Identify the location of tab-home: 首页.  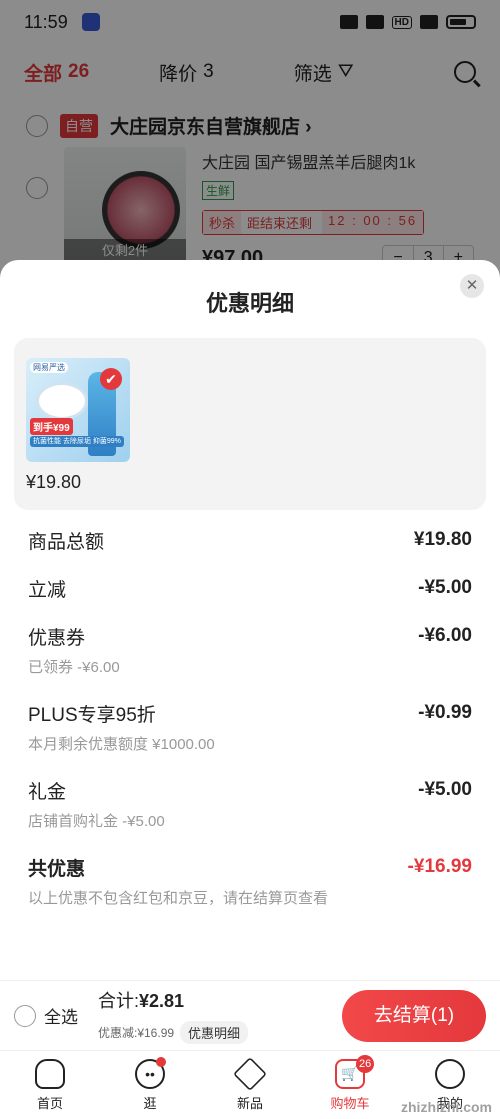
(50, 1085).